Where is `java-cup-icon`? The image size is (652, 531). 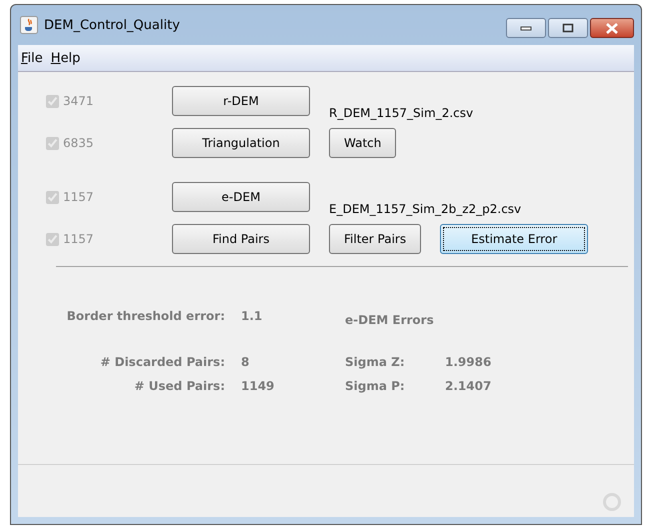
java-cup-icon is located at coordinates (29, 25).